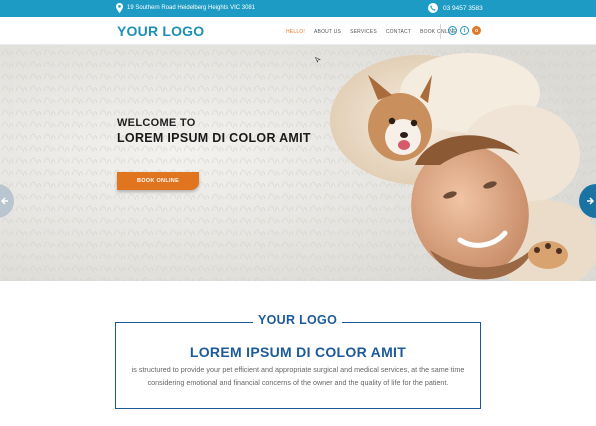 The width and height of the screenshot is (596, 426). What do you see at coordinates (298, 352) in the screenshot?
I see `intro-title: LOREM IPSUM DI COLOR AMIT` at bounding box center [298, 352].